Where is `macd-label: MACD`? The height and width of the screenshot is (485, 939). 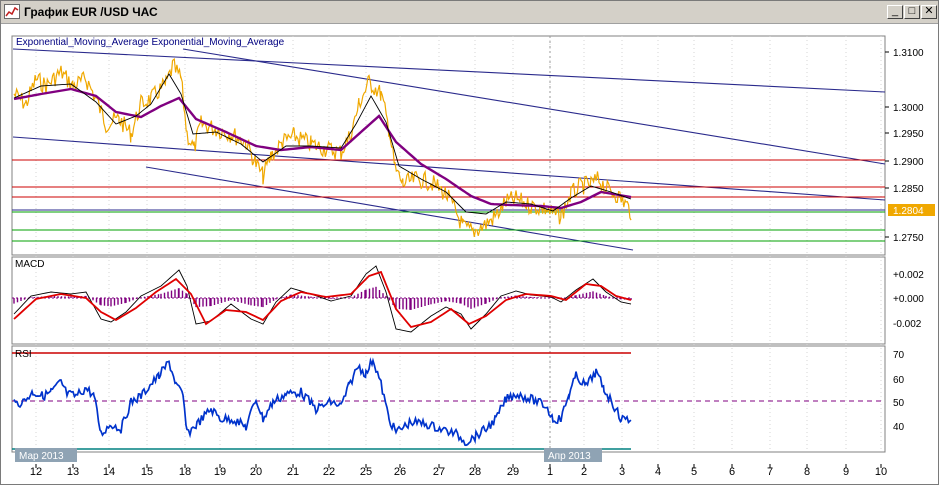
macd-label: MACD is located at coordinates (29, 264).